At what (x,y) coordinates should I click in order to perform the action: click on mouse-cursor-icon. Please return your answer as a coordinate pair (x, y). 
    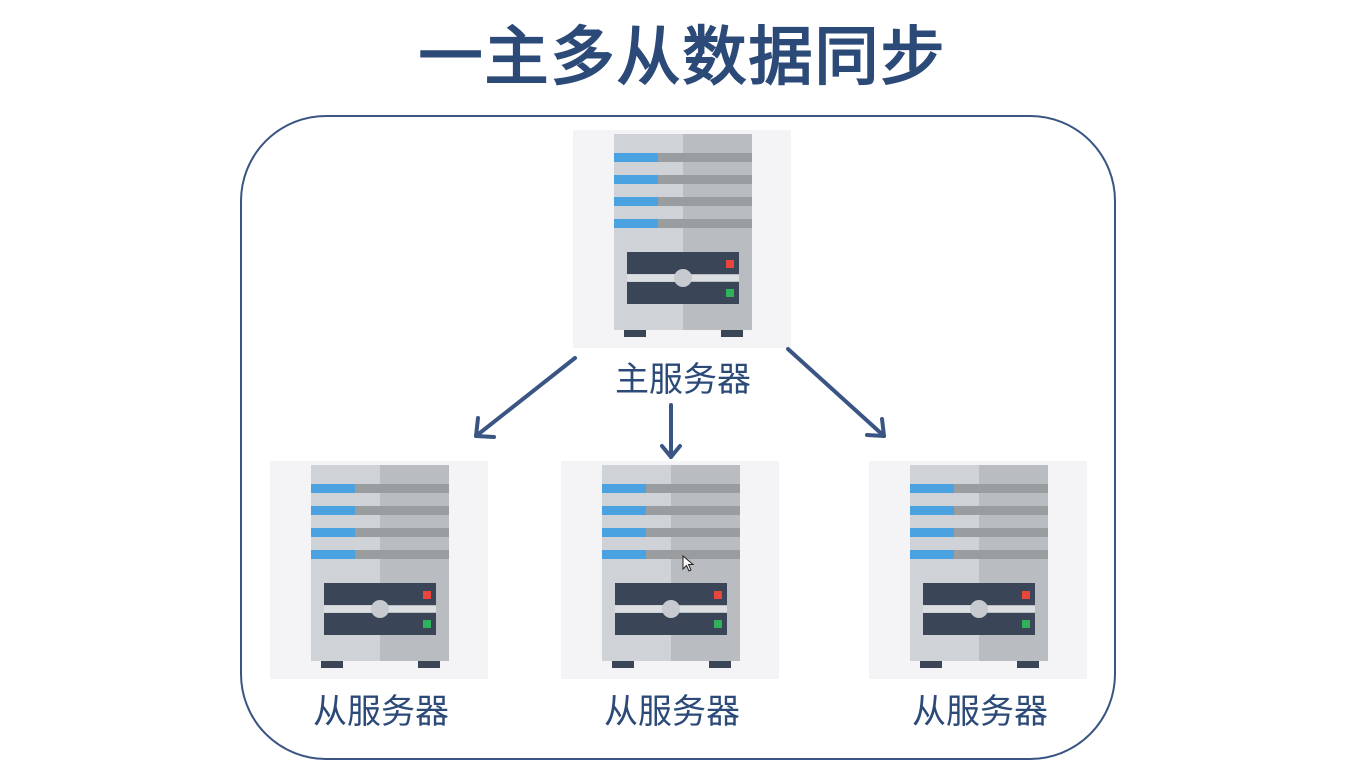
    Looking at the image, I should click on (688, 563).